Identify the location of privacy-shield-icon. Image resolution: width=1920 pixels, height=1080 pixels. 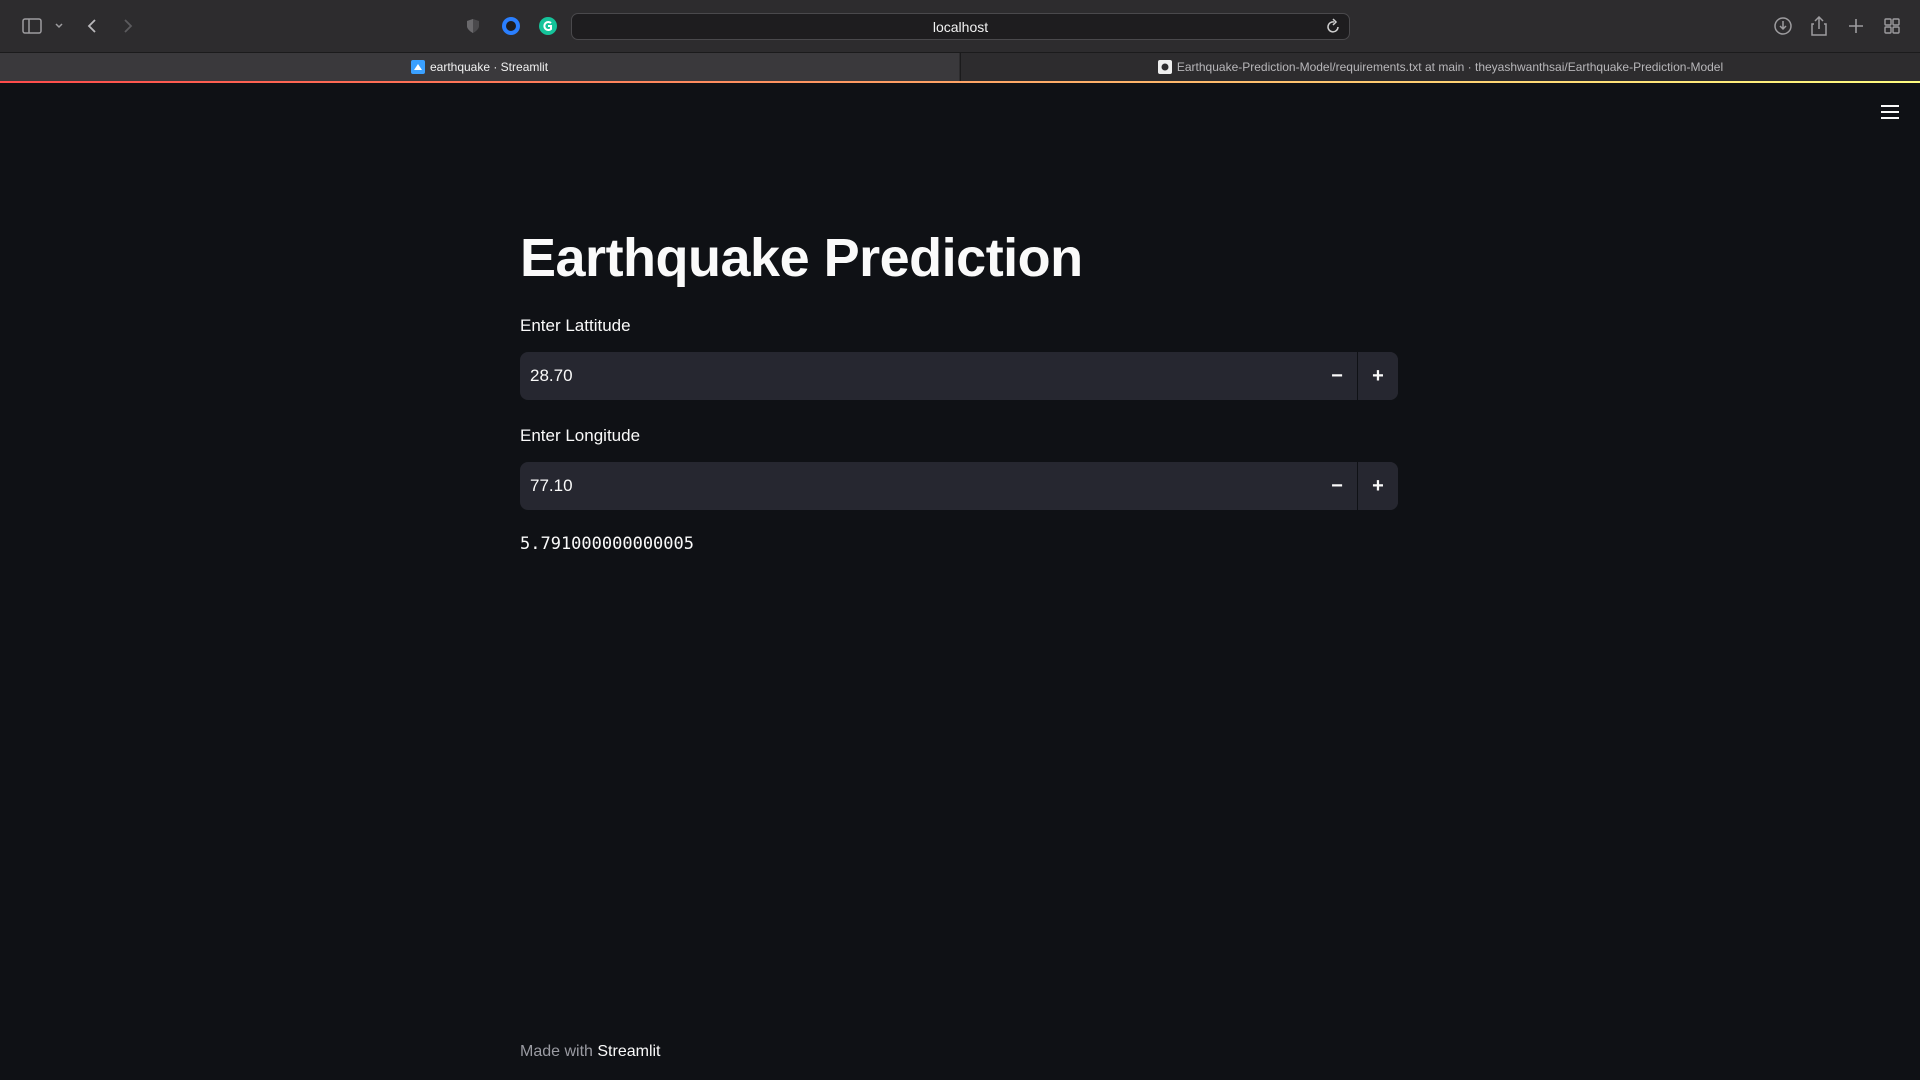
(473, 26).